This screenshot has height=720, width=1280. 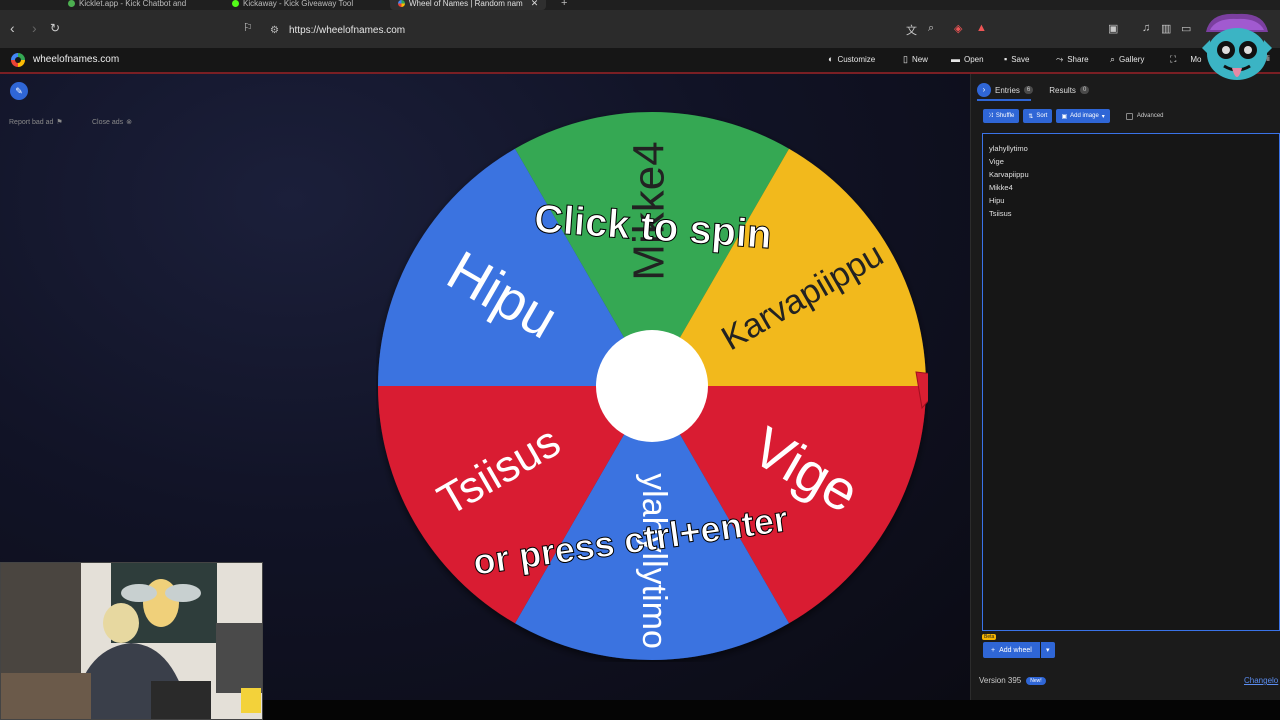 What do you see at coordinates (1084, 90) in the screenshot?
I see `results-count-badge: 0` at bounding box center [1084, 90].